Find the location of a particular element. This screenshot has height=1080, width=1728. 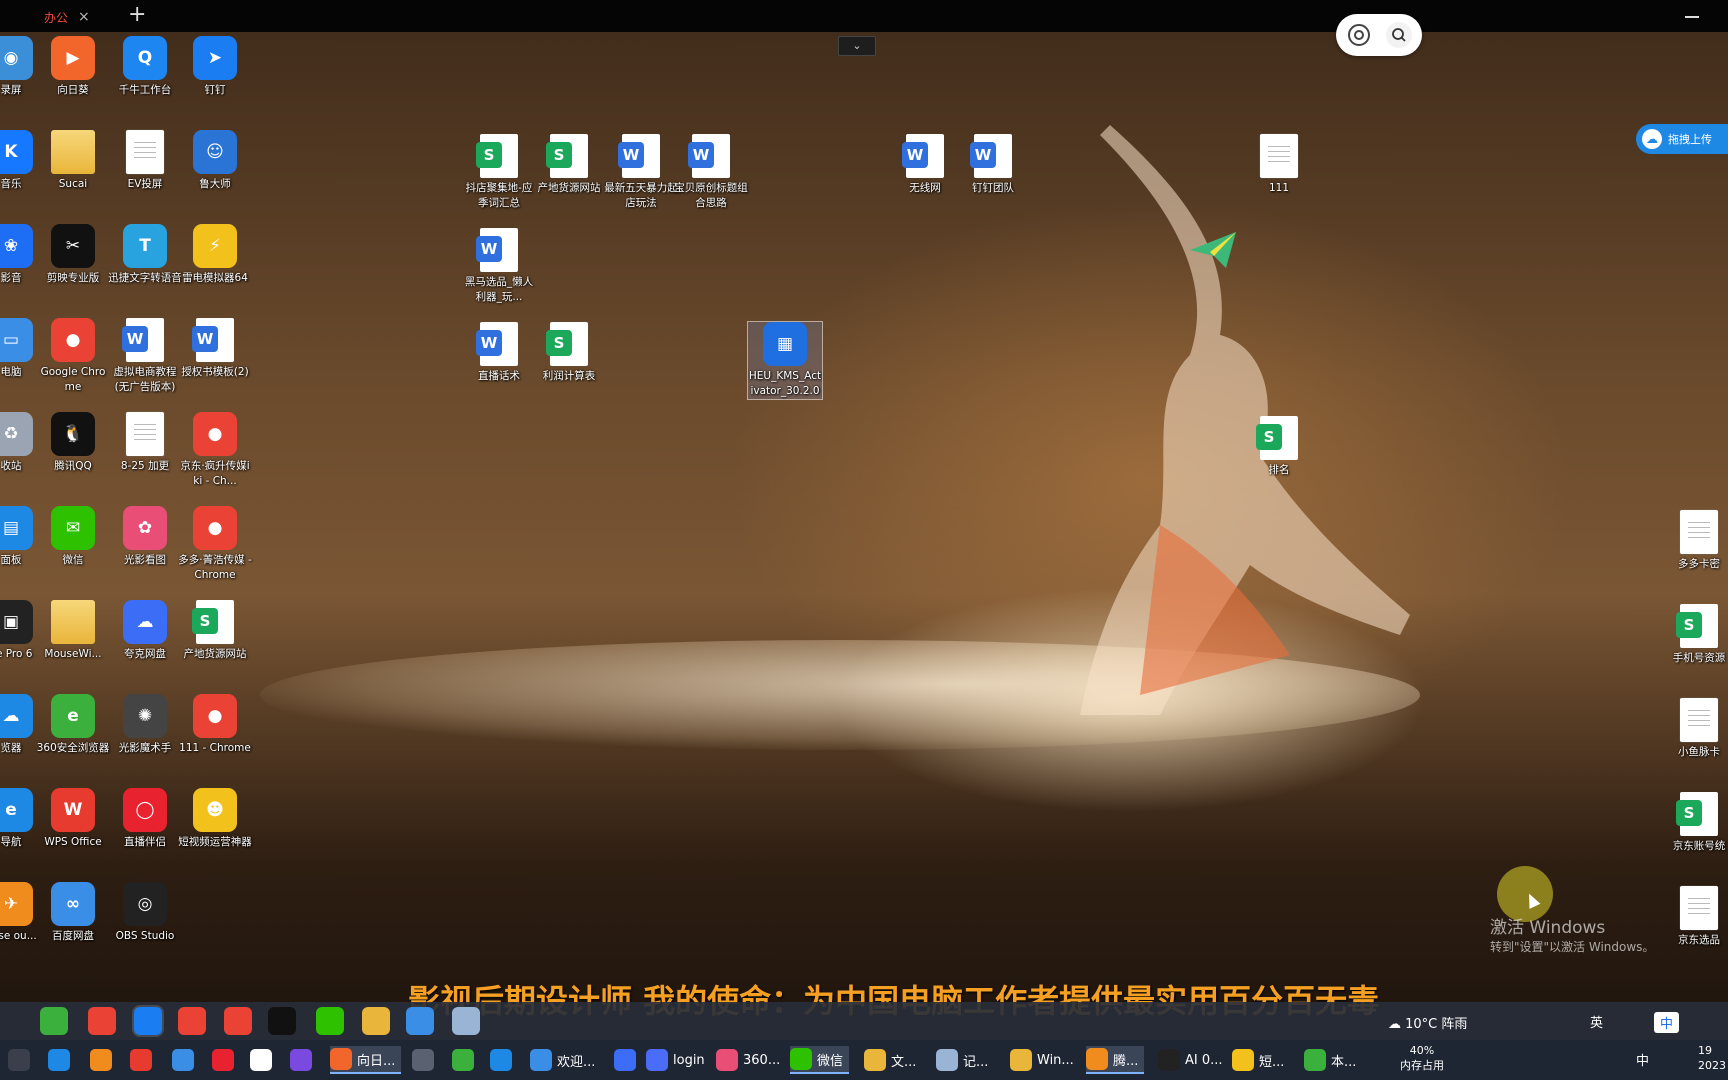

desktop-icon: e 360安全浏览器 is located at coordinates (73, 725).